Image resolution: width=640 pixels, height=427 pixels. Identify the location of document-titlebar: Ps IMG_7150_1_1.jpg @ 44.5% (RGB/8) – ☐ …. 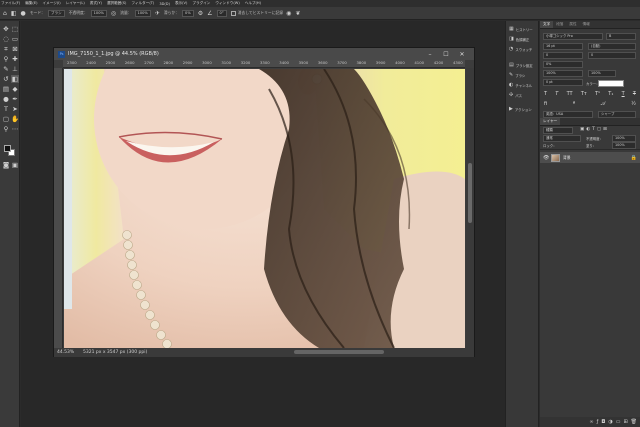
(264, 54).